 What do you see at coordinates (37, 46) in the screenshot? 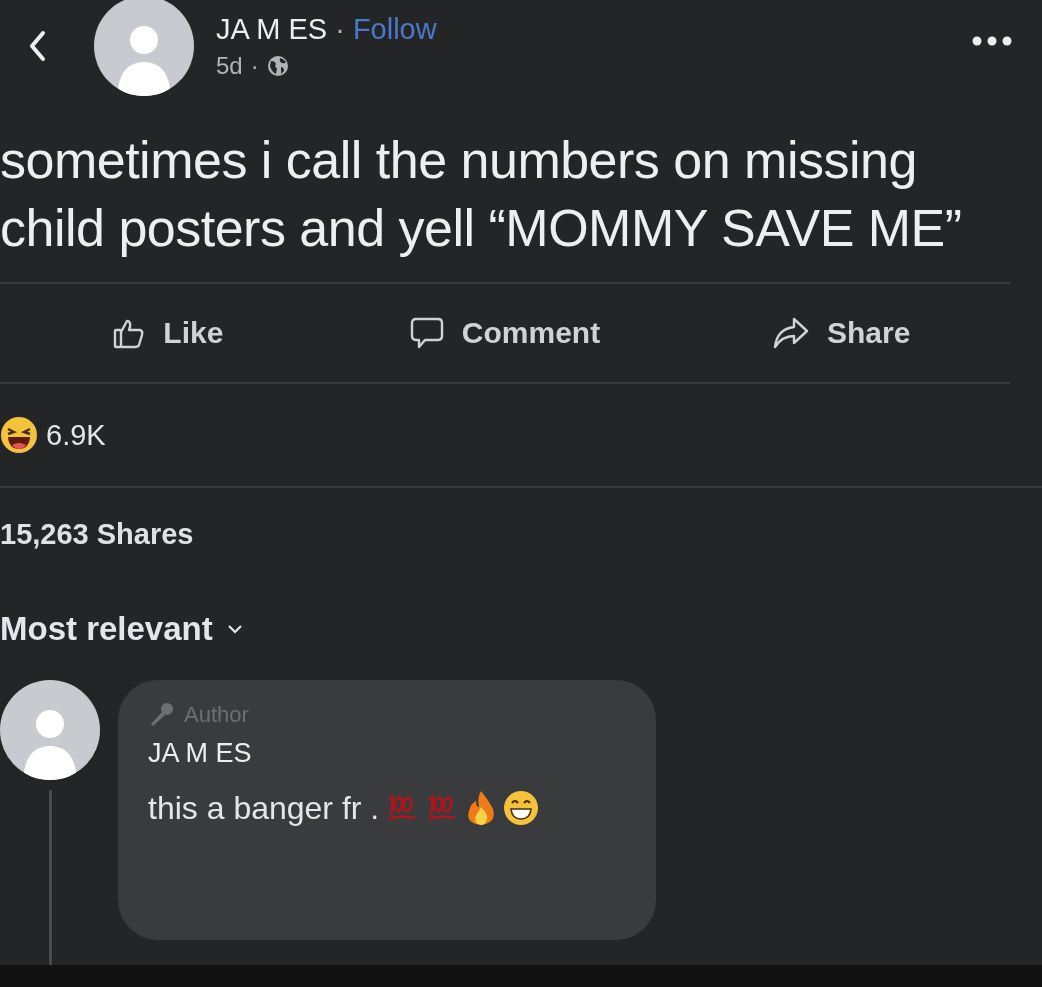
I see `back-button` at bounding box center [37, 46].